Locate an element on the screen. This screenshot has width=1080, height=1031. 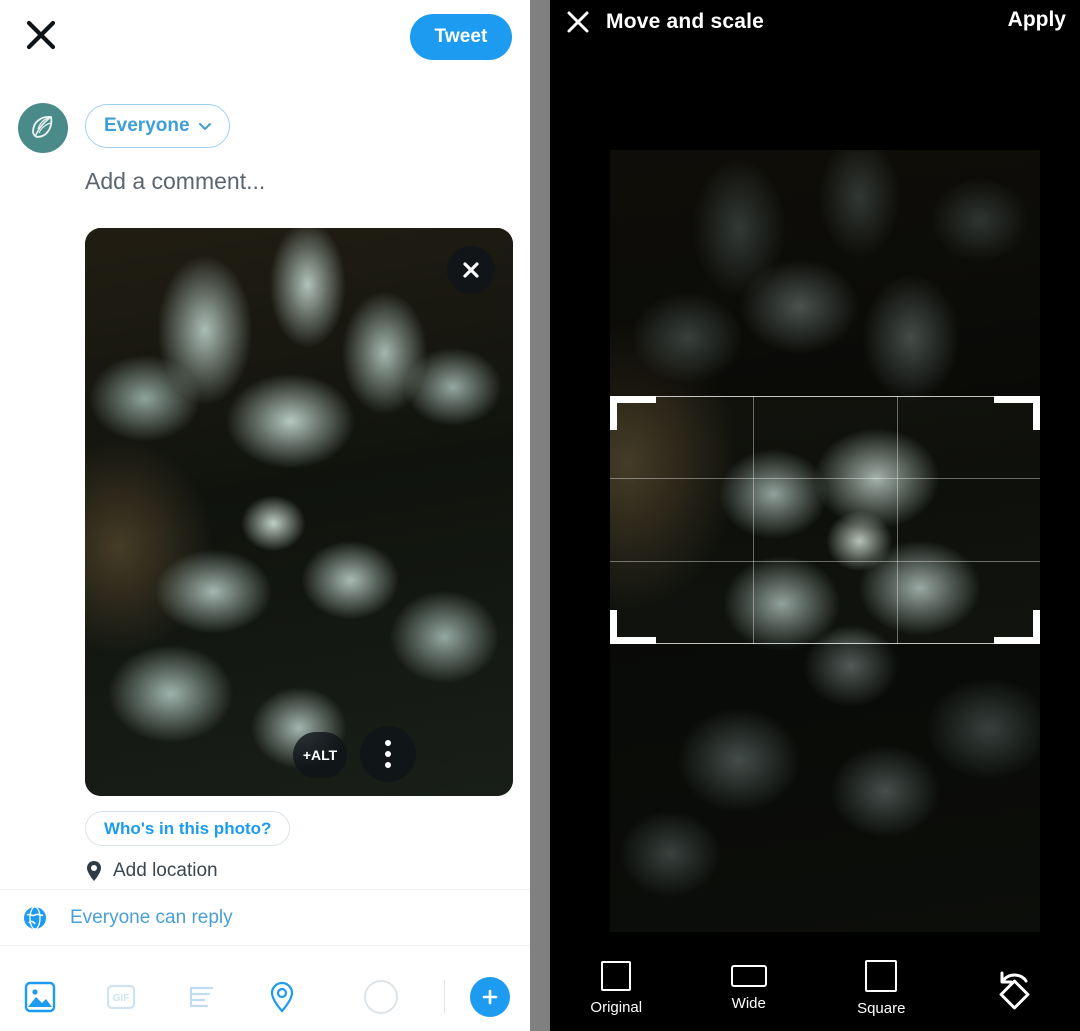
compose-toolbar: GIF is located at coordinates (265, 997).